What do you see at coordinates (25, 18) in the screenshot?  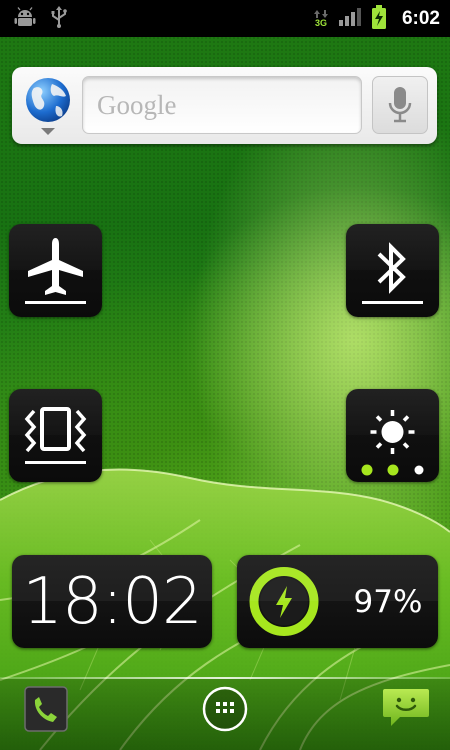 I see `android-debug-icon` at bounding box center [25, 18].